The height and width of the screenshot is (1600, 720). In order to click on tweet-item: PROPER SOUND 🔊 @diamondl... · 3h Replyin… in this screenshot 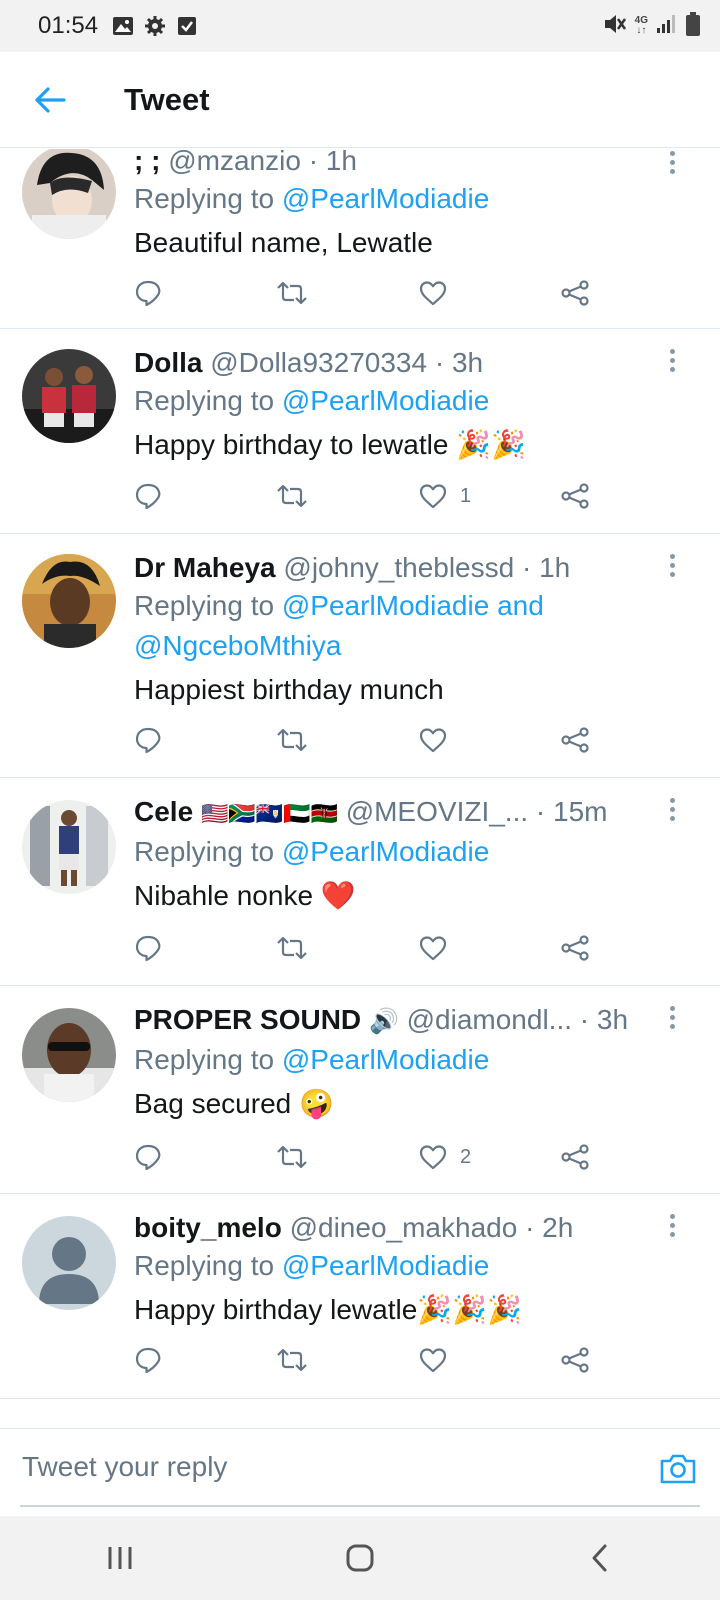, I will do `click(360, 1090)`.